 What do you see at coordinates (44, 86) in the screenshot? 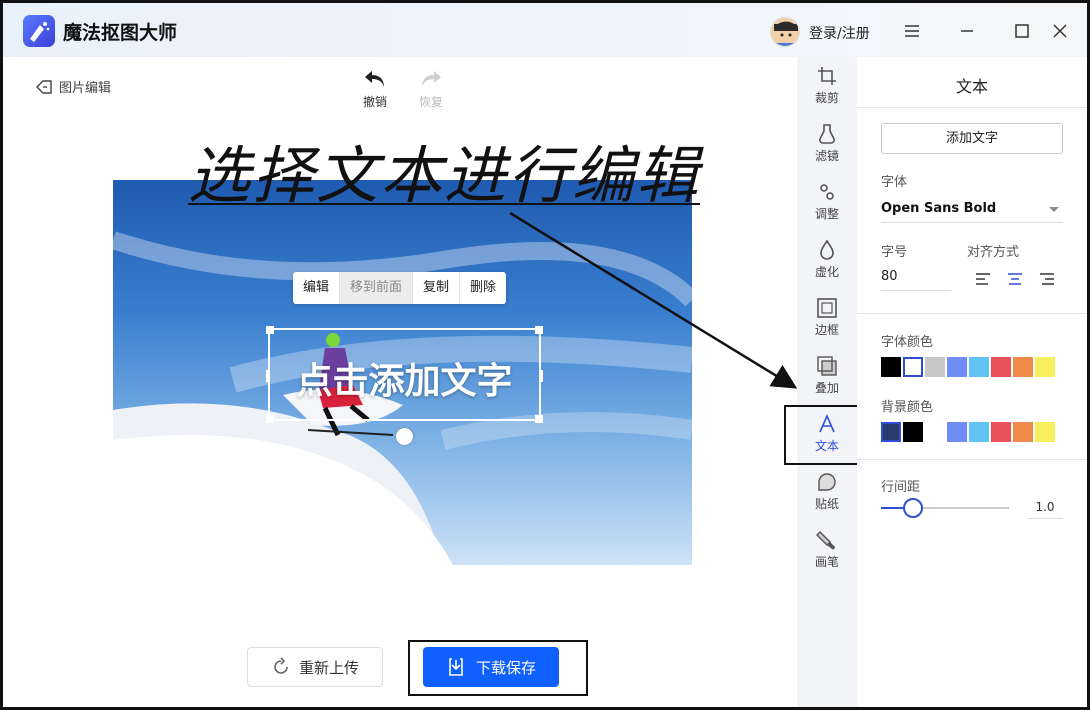
I see `home-back-icon` at bounding box center [44, 86].